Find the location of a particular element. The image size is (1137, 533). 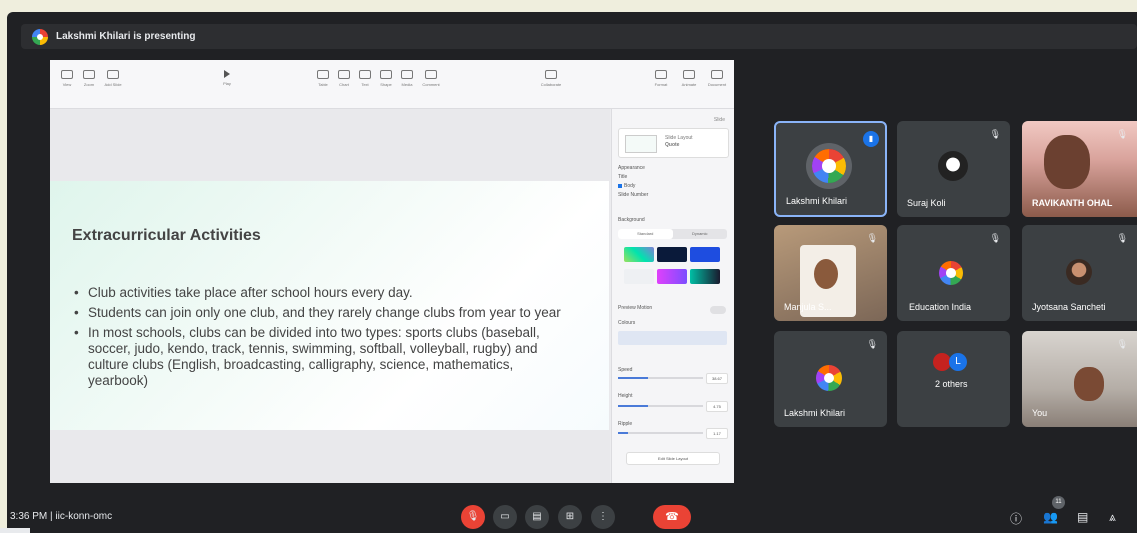

mic-off-button: 🎙 is located at coordinates (473, 517).